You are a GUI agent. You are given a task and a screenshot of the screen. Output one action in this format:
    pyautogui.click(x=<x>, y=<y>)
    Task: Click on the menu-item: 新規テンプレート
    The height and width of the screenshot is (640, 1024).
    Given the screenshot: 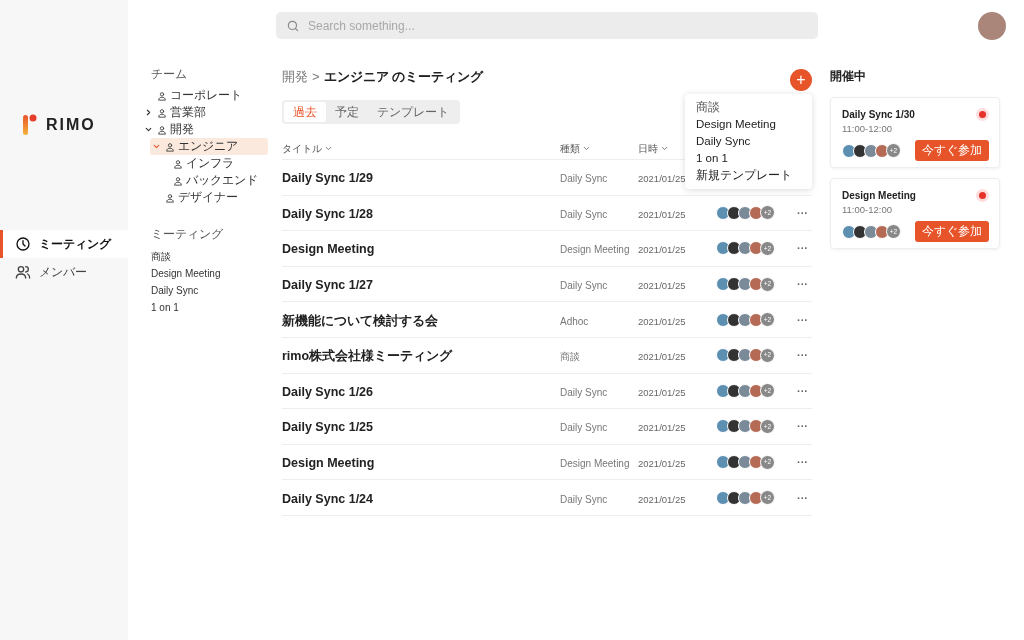 What is the action you would take?
    pyautogui.click(x=748, y=175)
    